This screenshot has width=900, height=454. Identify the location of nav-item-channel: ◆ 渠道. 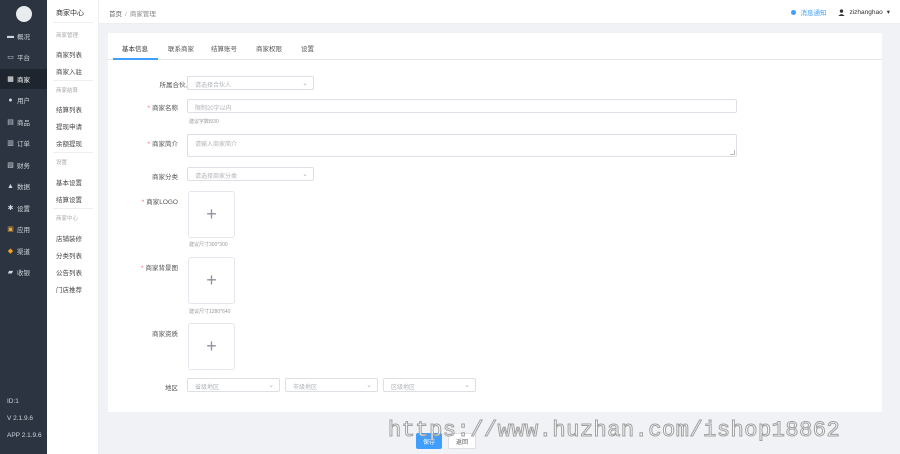
(23, 251).